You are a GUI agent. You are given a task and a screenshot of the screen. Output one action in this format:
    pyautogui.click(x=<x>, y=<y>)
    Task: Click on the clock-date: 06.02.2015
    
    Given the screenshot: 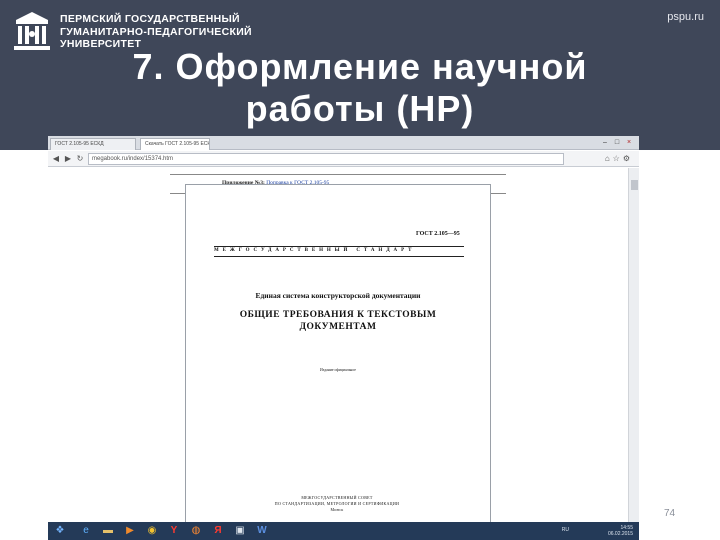 What is the action you would take?
    pyautogui.click(x=620, y=534)
    